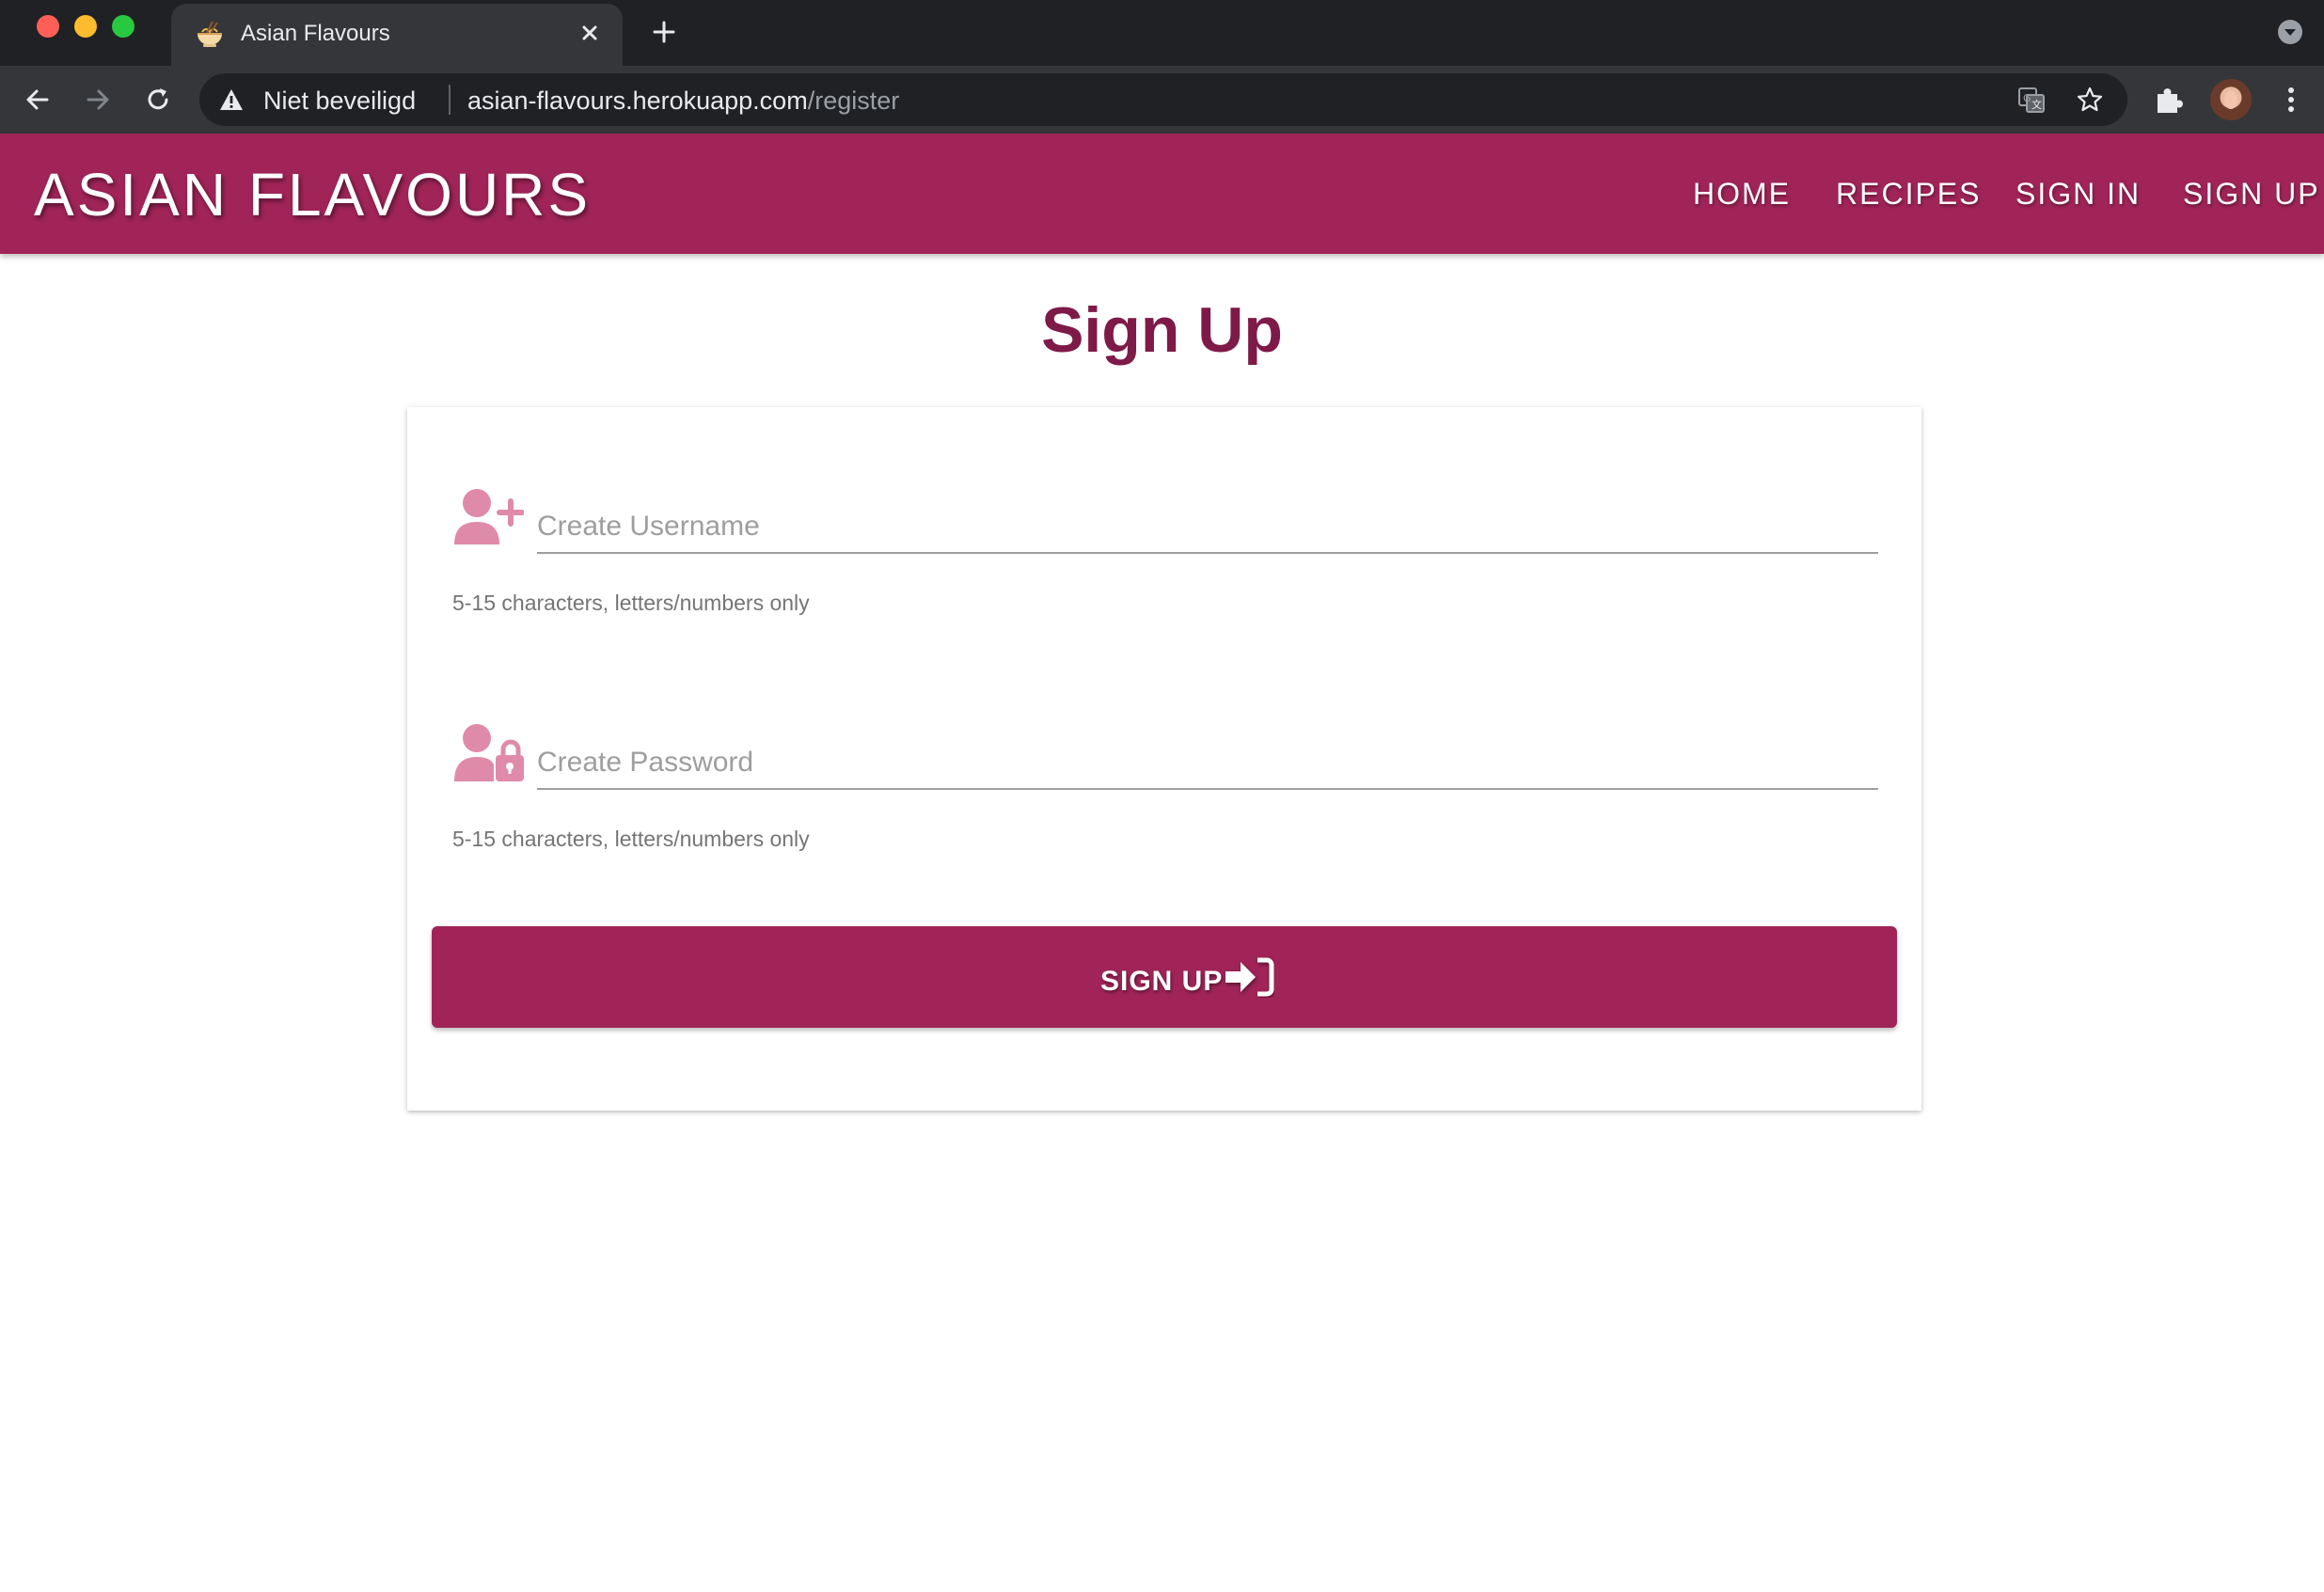 The image size is (2324, 1592). What do you see at coordinates (1742, 194) in the screenshot?
I see `nav-link-home: HOME` at bounding box center [1742, 194].